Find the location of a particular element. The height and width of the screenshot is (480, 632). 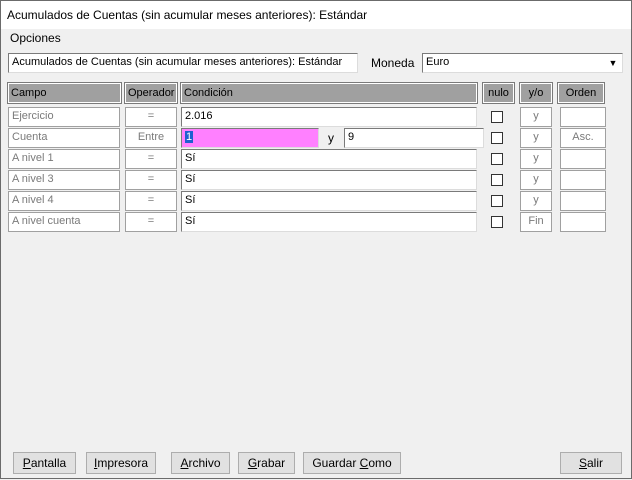

condicion-nivel-cuenta: Sí is located at coordinates (329, 222).